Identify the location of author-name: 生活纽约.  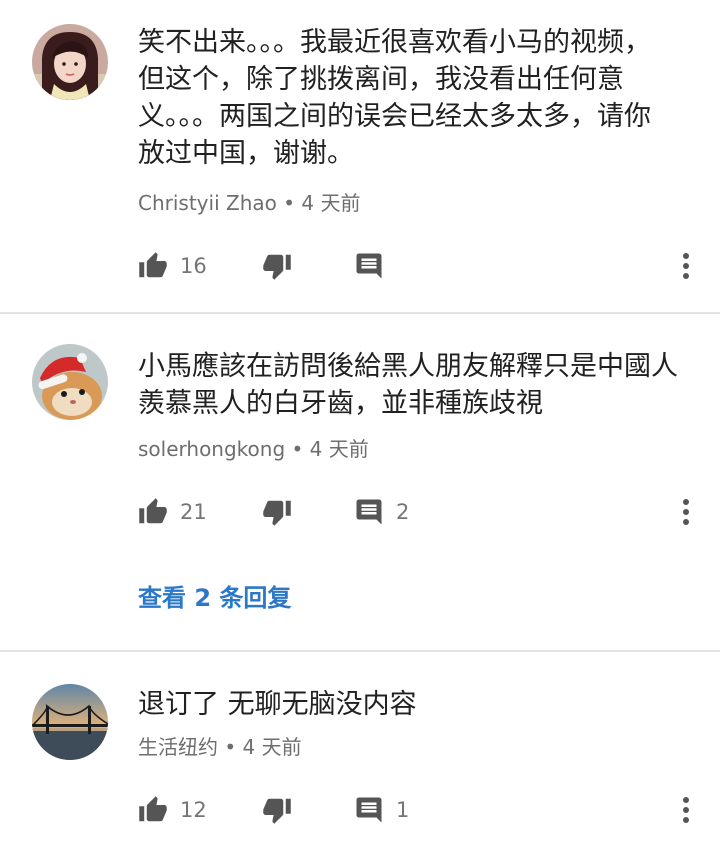
(178, 747).